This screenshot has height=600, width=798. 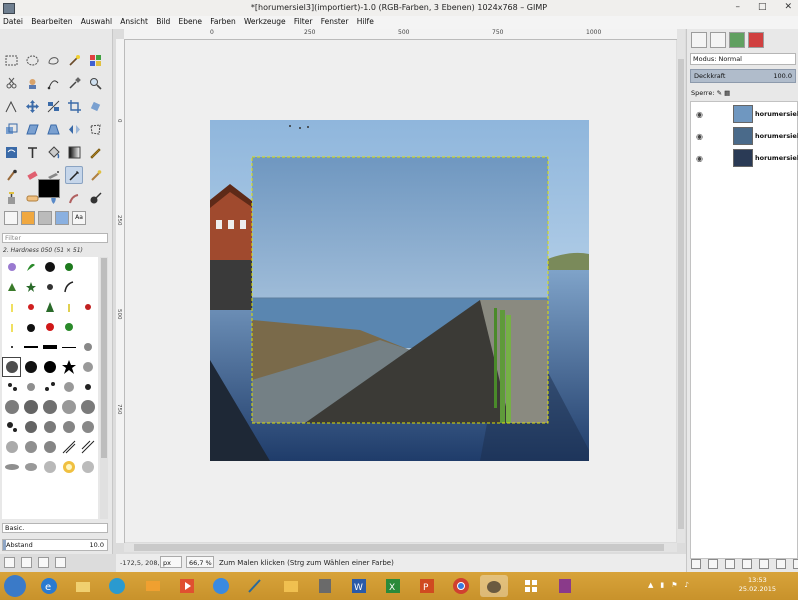 I want to click on taskbar-app-word-icon: W, so click(x=359, y=586).